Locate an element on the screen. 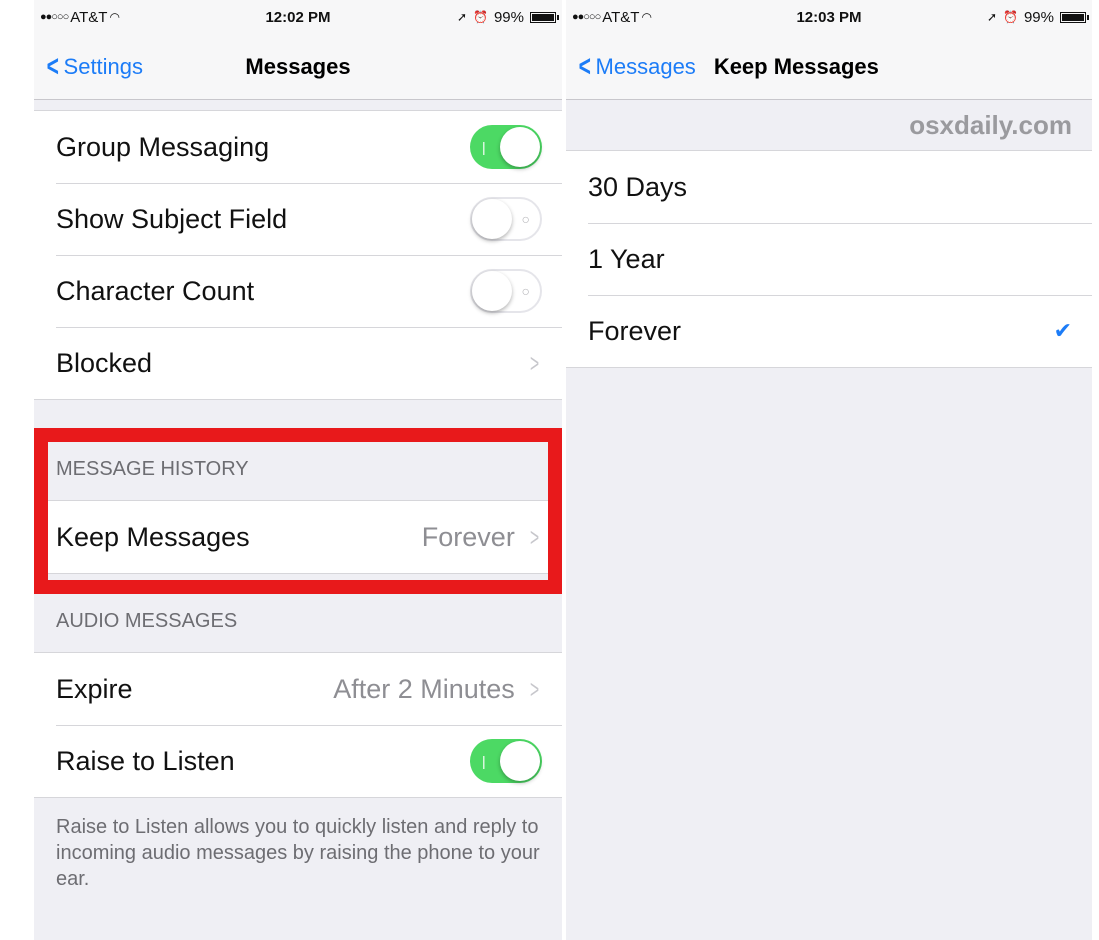 The width and height of the screenshot is (1099, 940). nav-bar: < Settings Messages is located at coordinates (298, 67).